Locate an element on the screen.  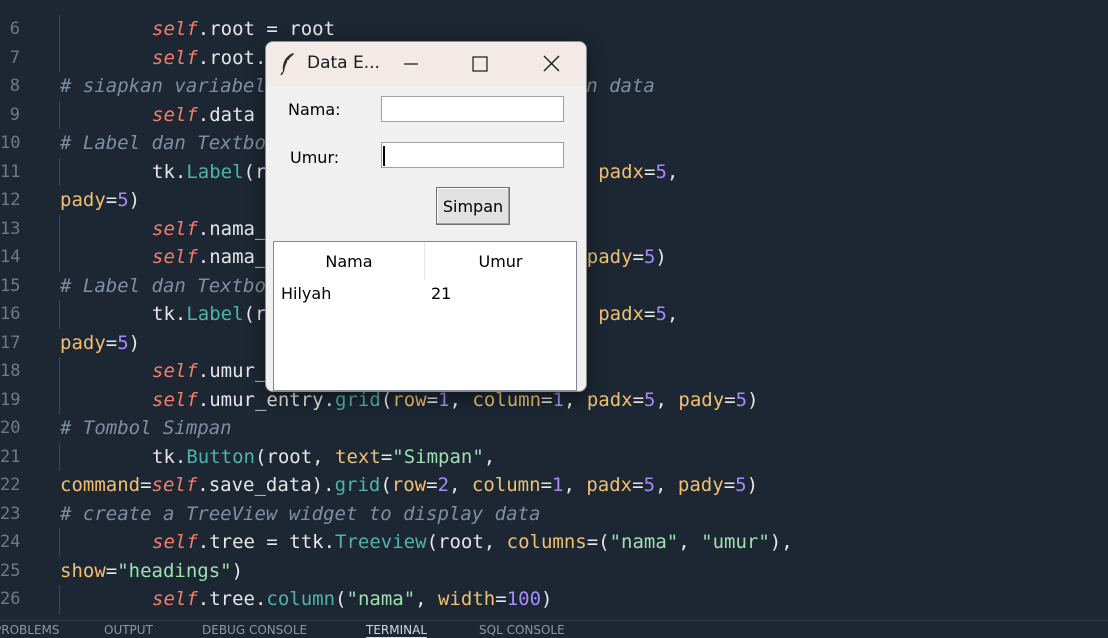
line-number: 9 is located at coordinates (14, 114).